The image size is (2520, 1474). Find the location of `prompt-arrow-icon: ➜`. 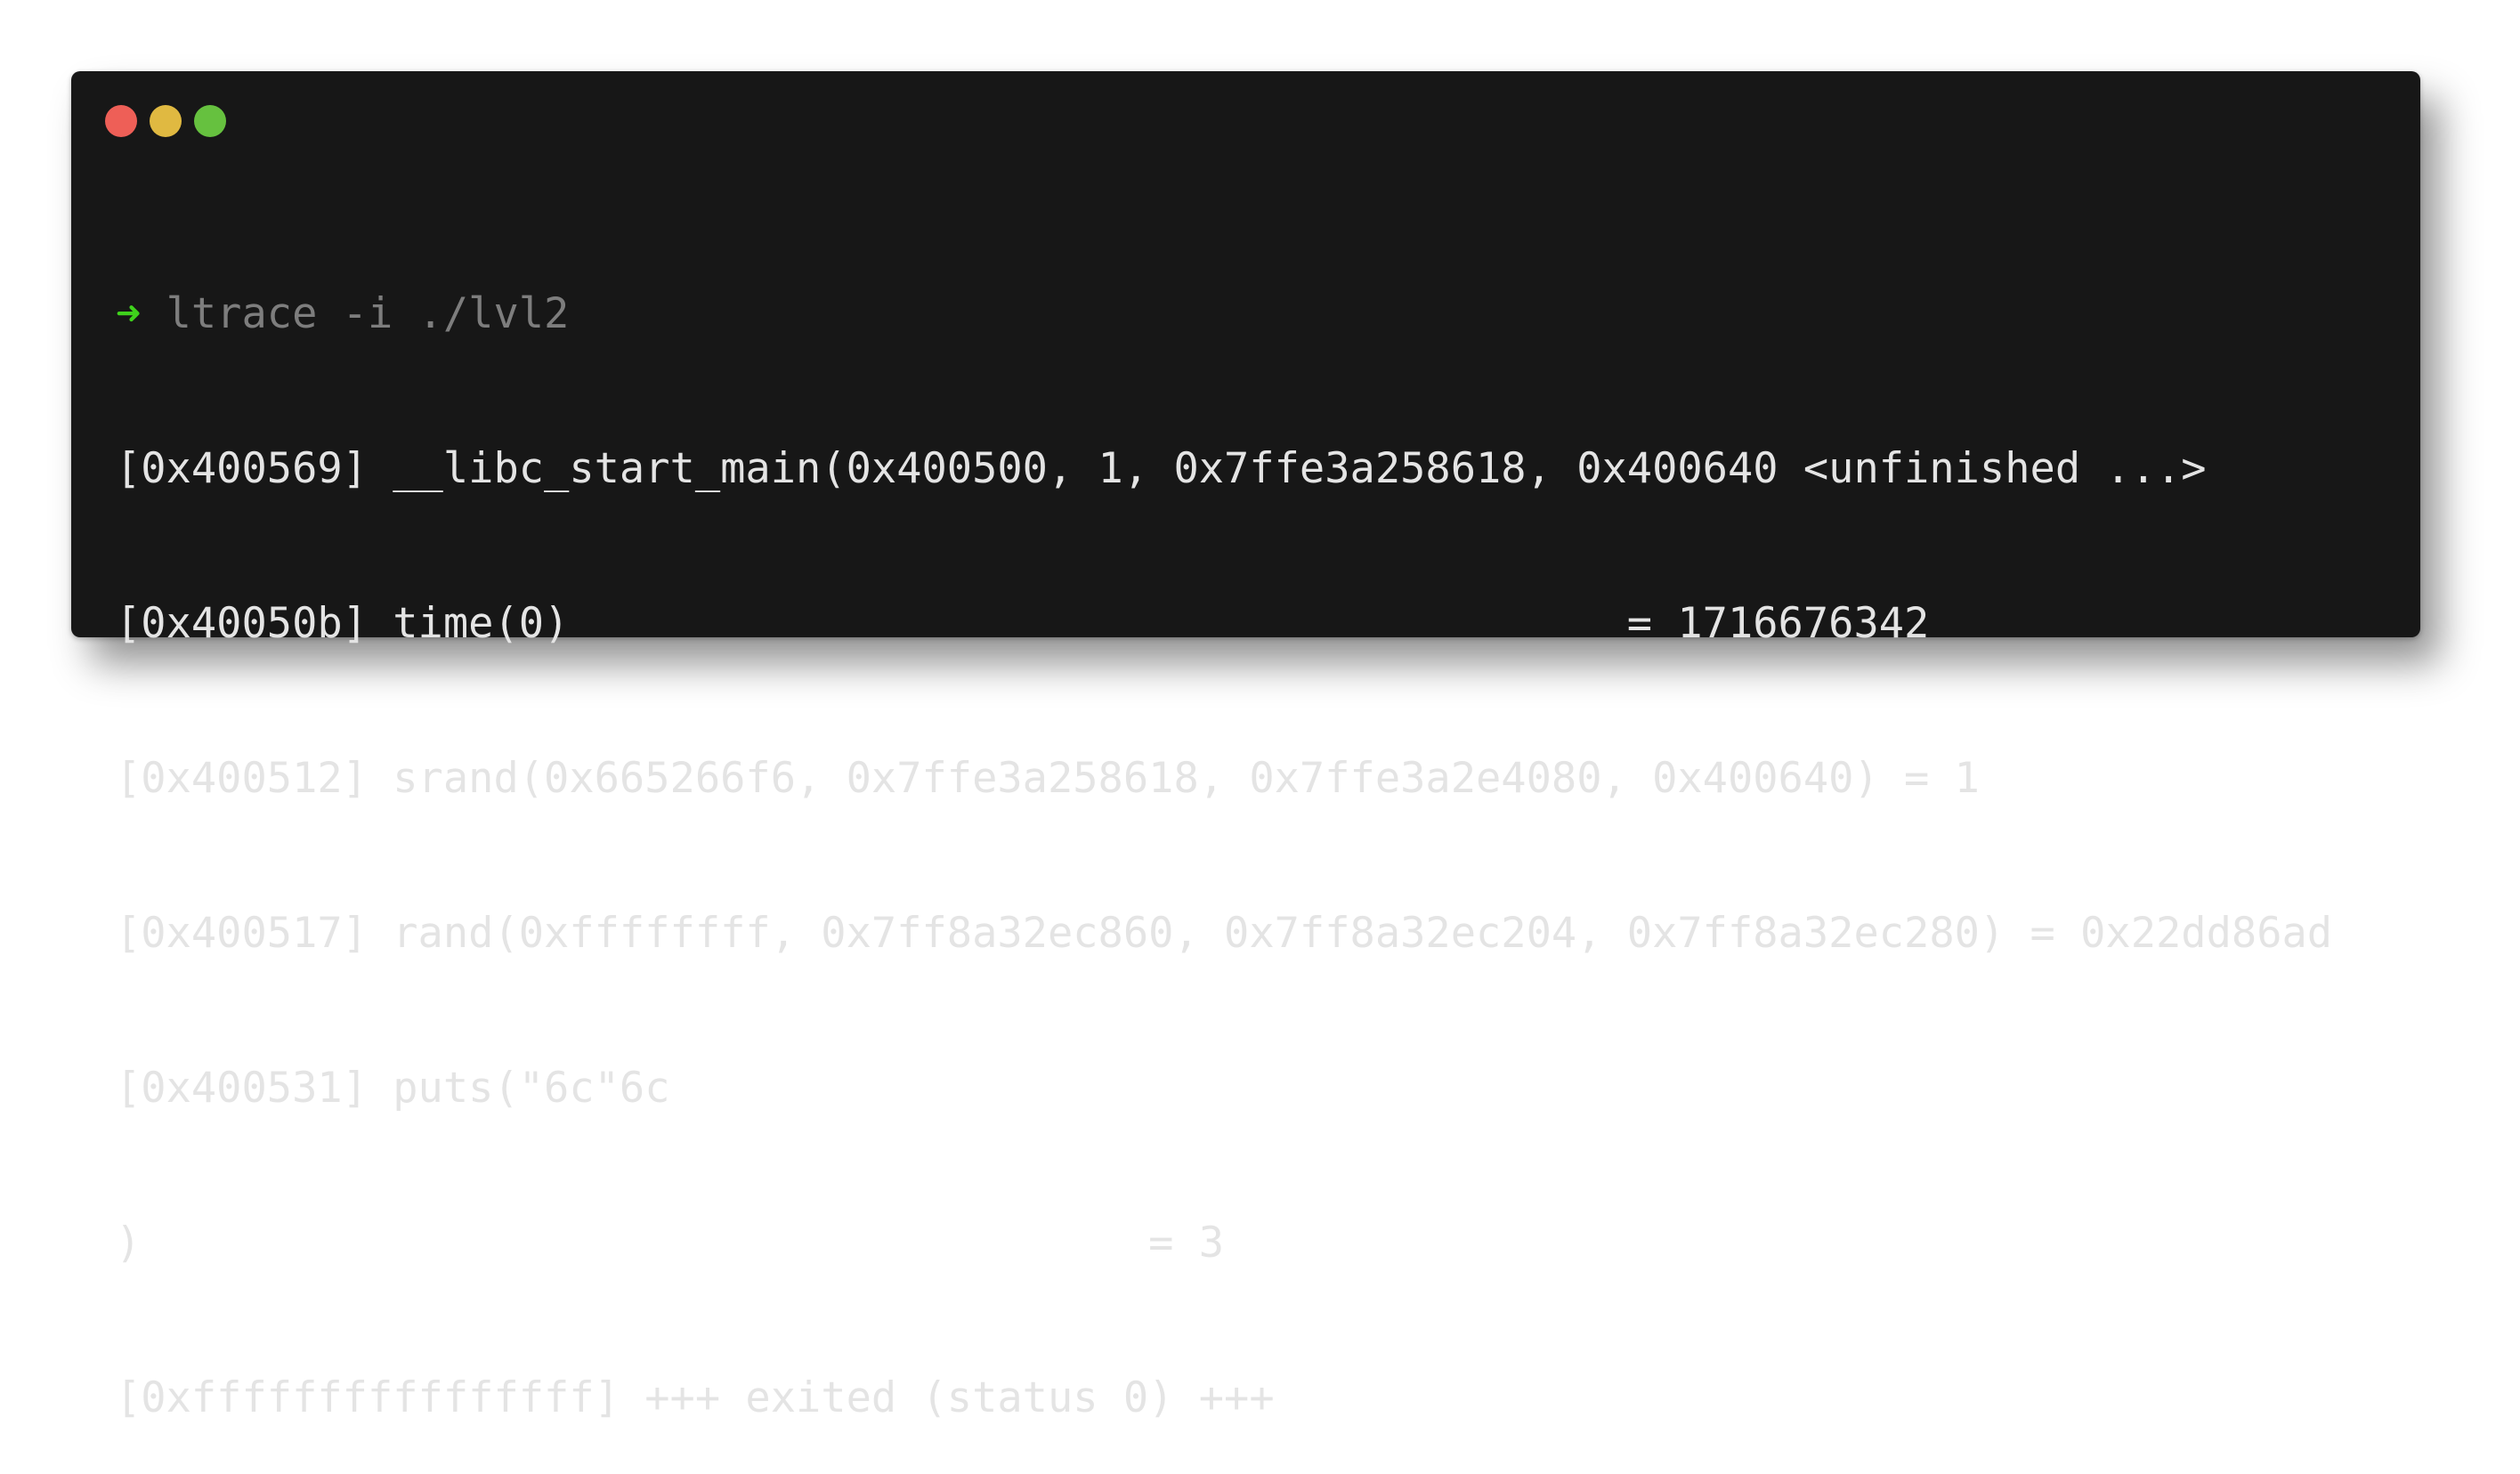

prompt-arrow-icon: ➜ is located at coordinates (129, 313).